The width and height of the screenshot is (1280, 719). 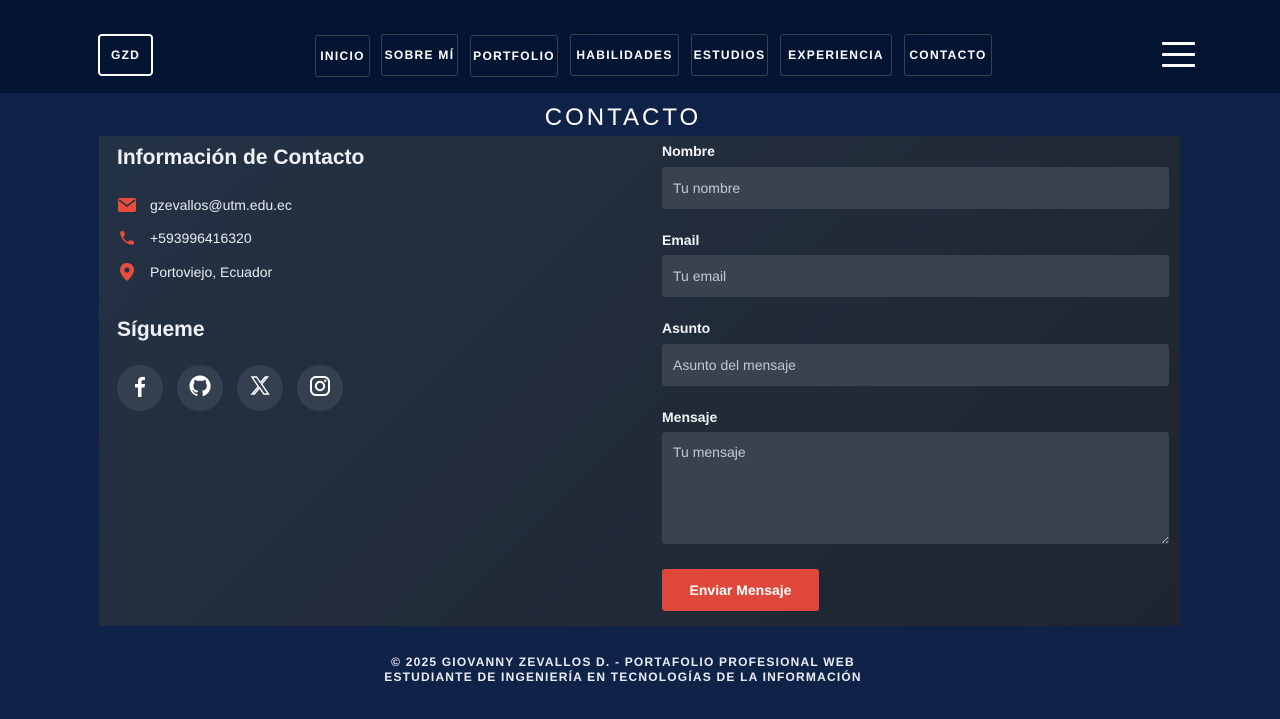 What do you see at coordinates (740, 590) in the screenshot?
I see `send-message-button: Enviar Mensaje` at bounding box center [740, 590].